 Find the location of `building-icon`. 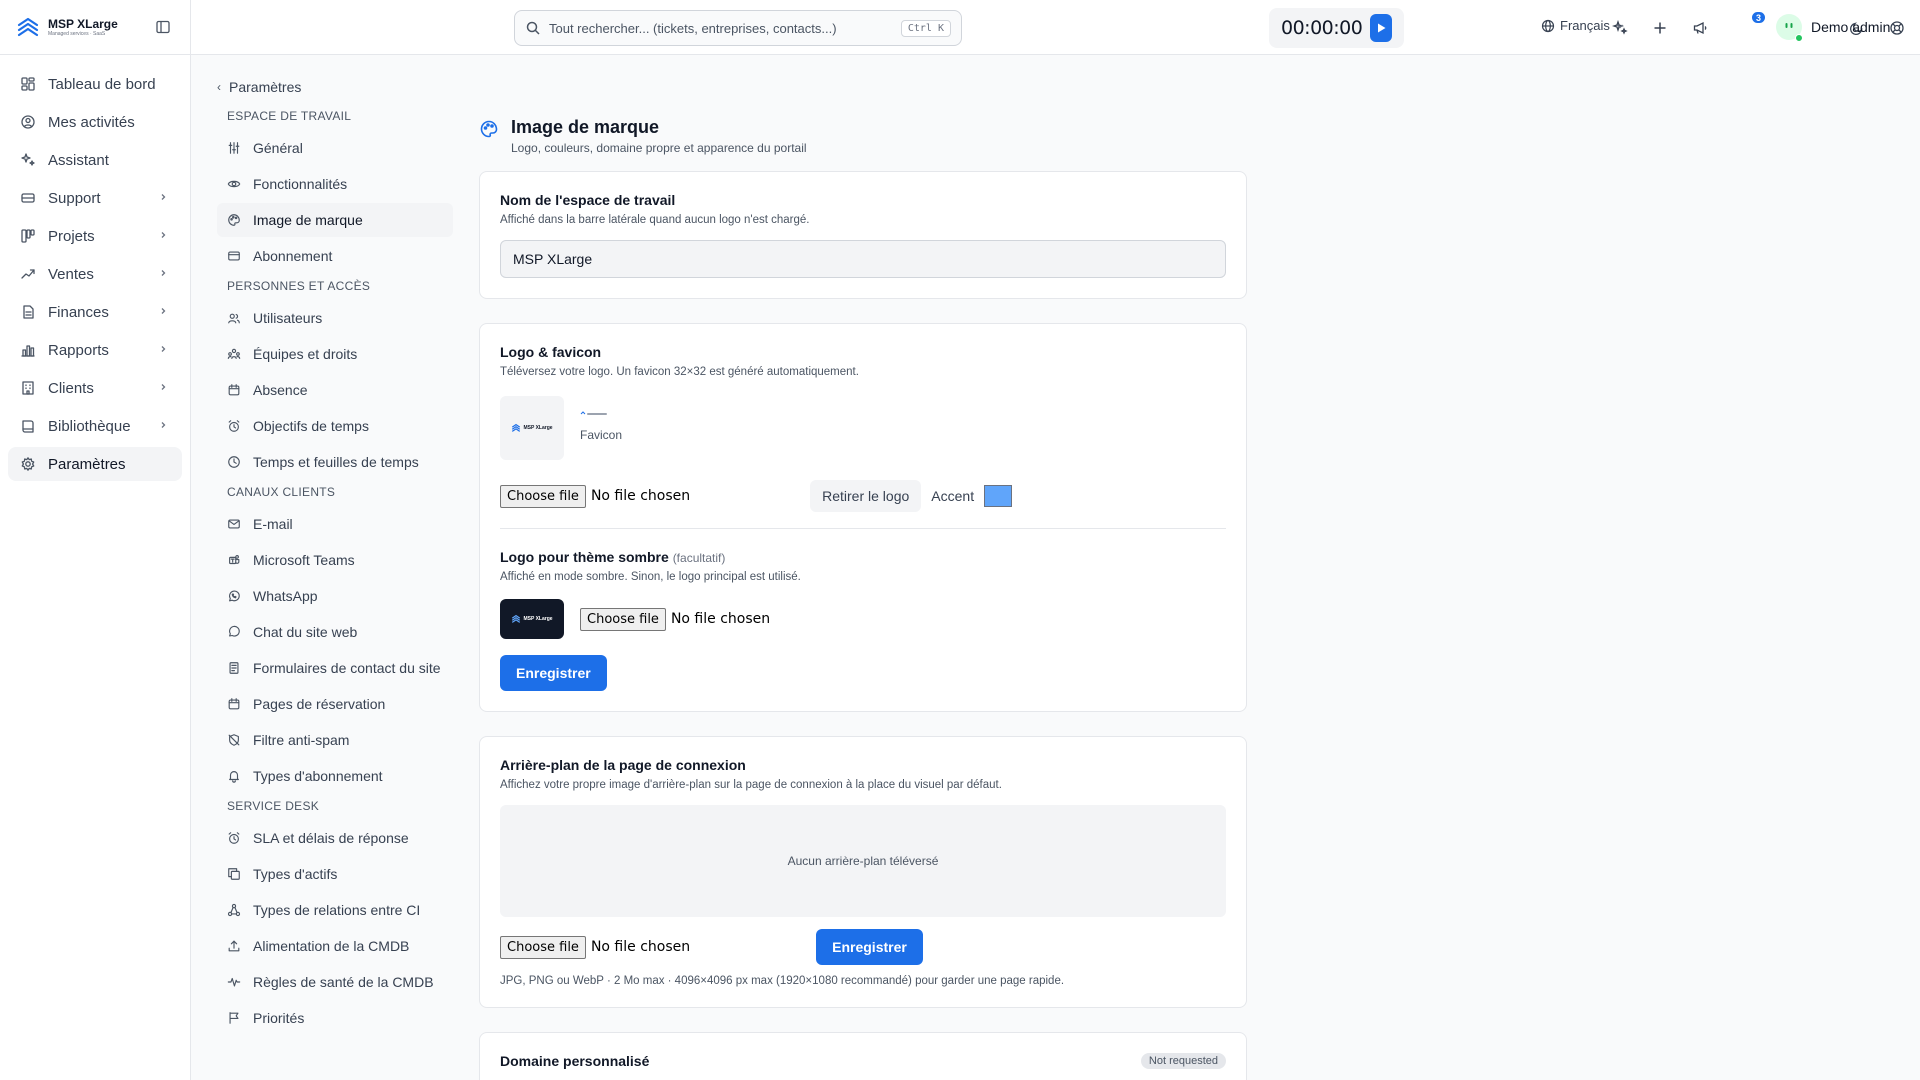

building-icon is located at coordinates (28, 388).